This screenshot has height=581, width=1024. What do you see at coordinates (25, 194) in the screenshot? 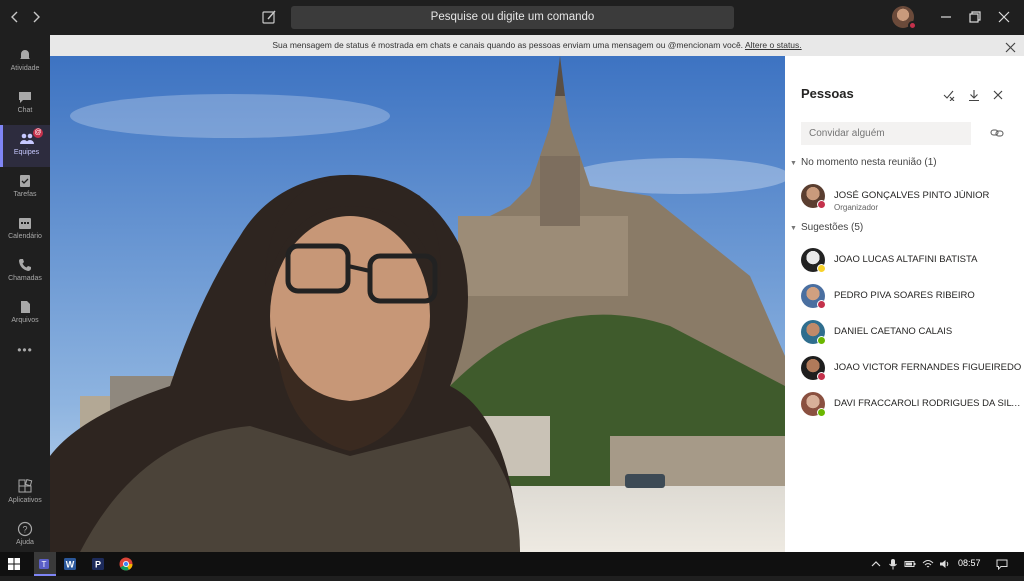
I see `rail-label: Tarefas` at bounding box center [25, 194].